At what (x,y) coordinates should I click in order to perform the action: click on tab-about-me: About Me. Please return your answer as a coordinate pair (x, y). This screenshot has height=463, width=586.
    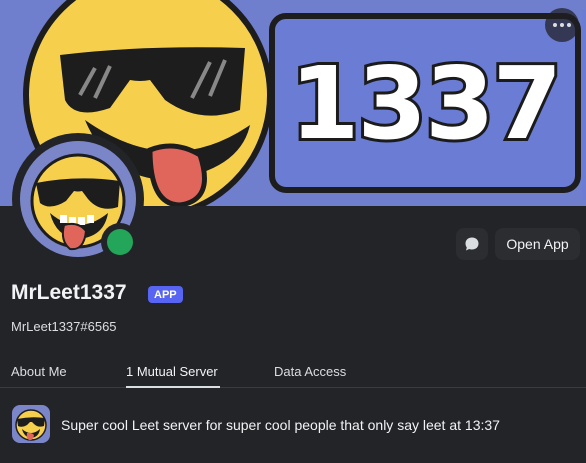
    Looking at the image, I should click on (39, 371).